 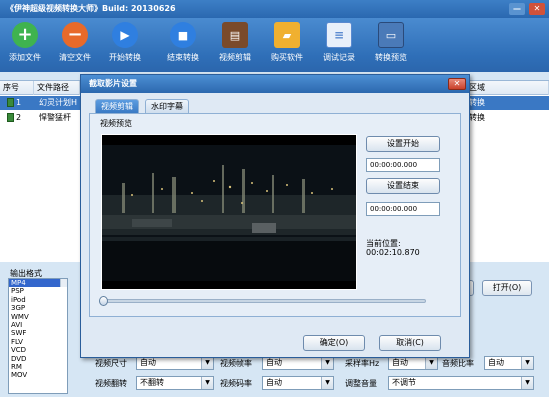 What do you see at coordinates (287, 35) in the screenshot?
I see `folder-icon: ▰` at bounding box center [287, 35].